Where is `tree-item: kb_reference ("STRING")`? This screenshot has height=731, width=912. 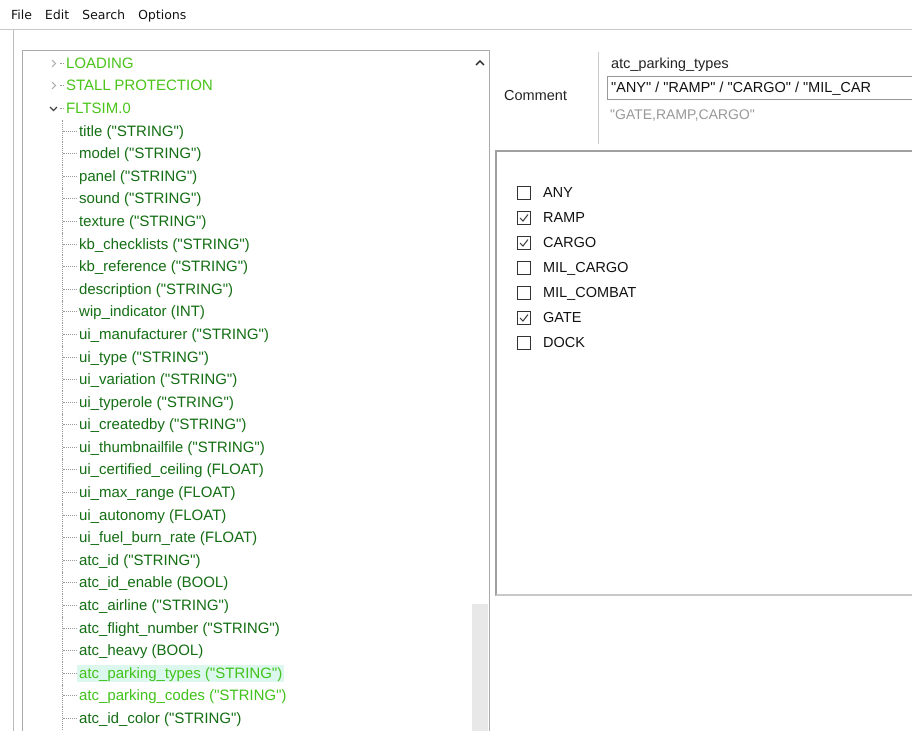
tree-item: kb_reference ("STRING") is located at coordinates (163, 267).